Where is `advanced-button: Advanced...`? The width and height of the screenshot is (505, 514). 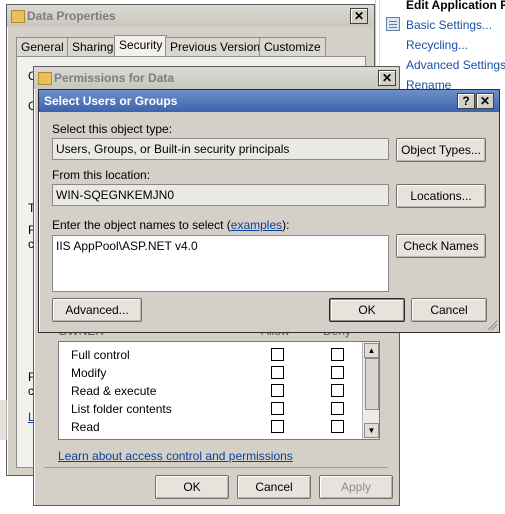
advanced-button: Advanced... is located at coordinates (97, 310).